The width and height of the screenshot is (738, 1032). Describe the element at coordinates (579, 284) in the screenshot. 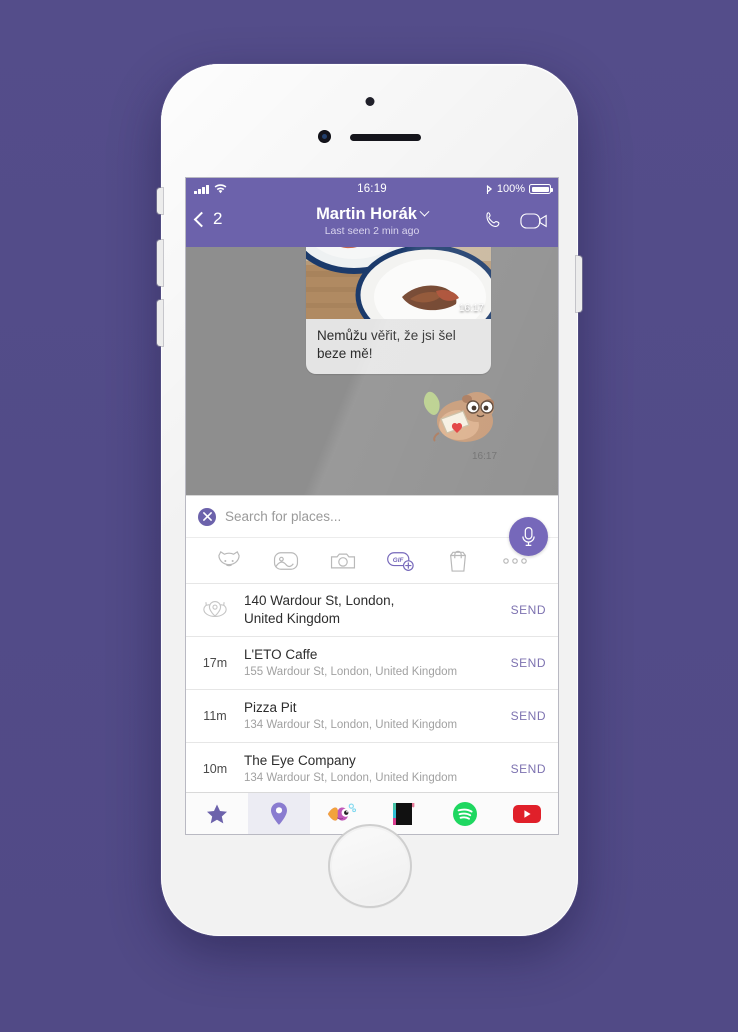

I see `power-button` at that location.